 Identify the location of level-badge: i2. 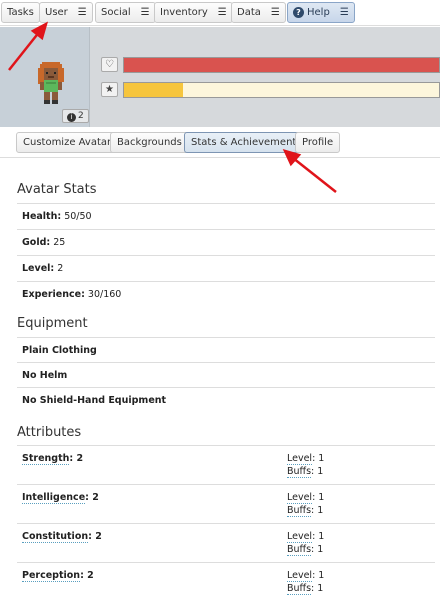
(75, 116).